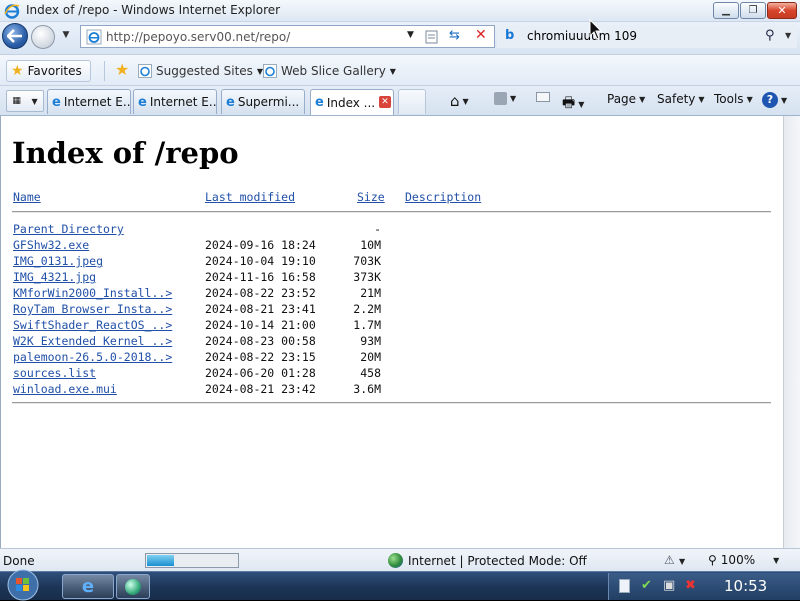 The height and width of the screenshot is (601, 800). What do you see at coordinates (16, 101) in the screenshot?
I see `quick-tabs-icon: ▦` at bounding box center [16, 101].